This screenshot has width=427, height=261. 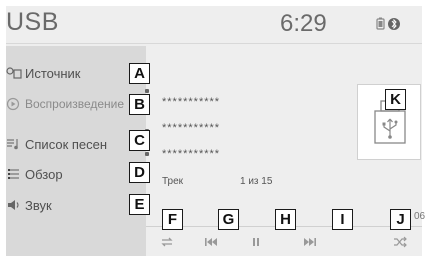 What do you see at coordinates (68, 174) in the screenshot?
I see `sidebar-item-browse: Обзор` at bounding box center [68, 174].